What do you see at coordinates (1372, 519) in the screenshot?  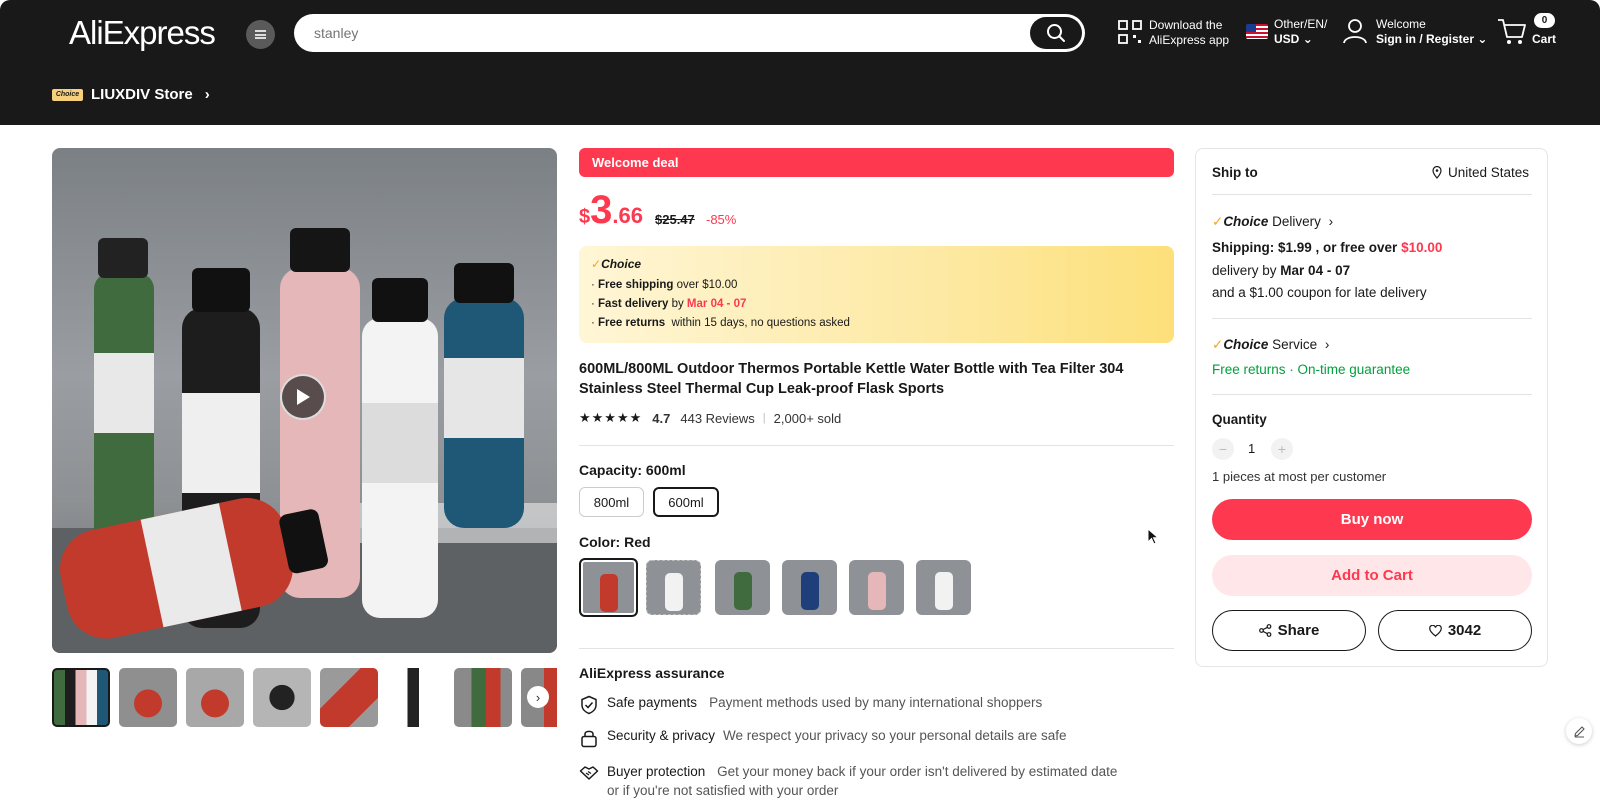 I see `buy-now-button: Buy now` at bounding box center [1372, 519].